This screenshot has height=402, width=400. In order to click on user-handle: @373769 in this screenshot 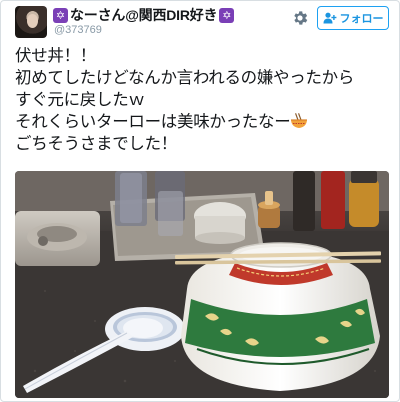, I will do `click(78, 30)`.